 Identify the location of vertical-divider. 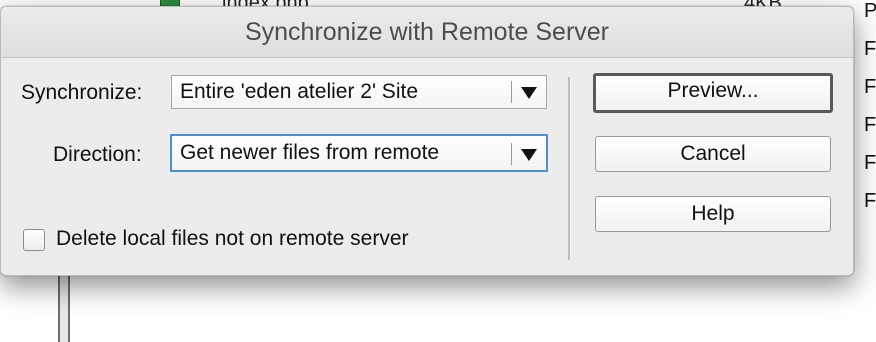
(569, 168).